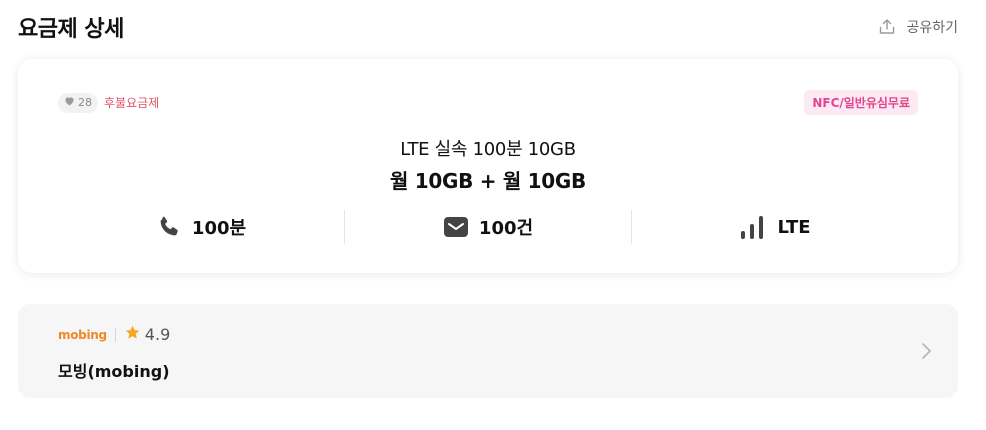 This screenshot has width=986, height=430. What do you see at coordinates (753, 227) in the screenshot?
I see `signal-bars-icon` at bounding box center [753, 227].